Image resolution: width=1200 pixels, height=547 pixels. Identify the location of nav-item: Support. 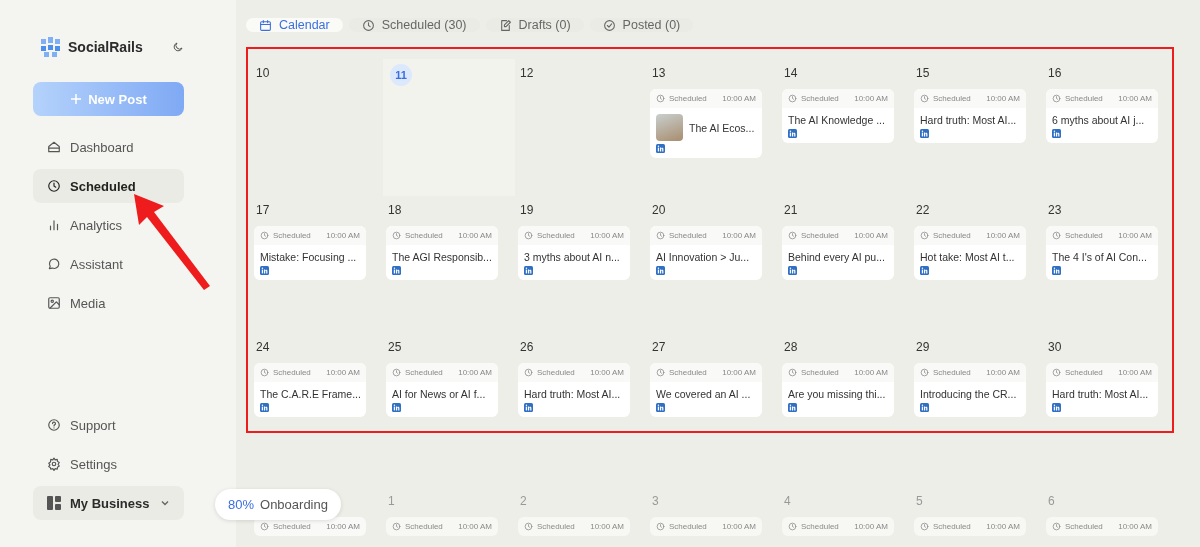
(108, 425).